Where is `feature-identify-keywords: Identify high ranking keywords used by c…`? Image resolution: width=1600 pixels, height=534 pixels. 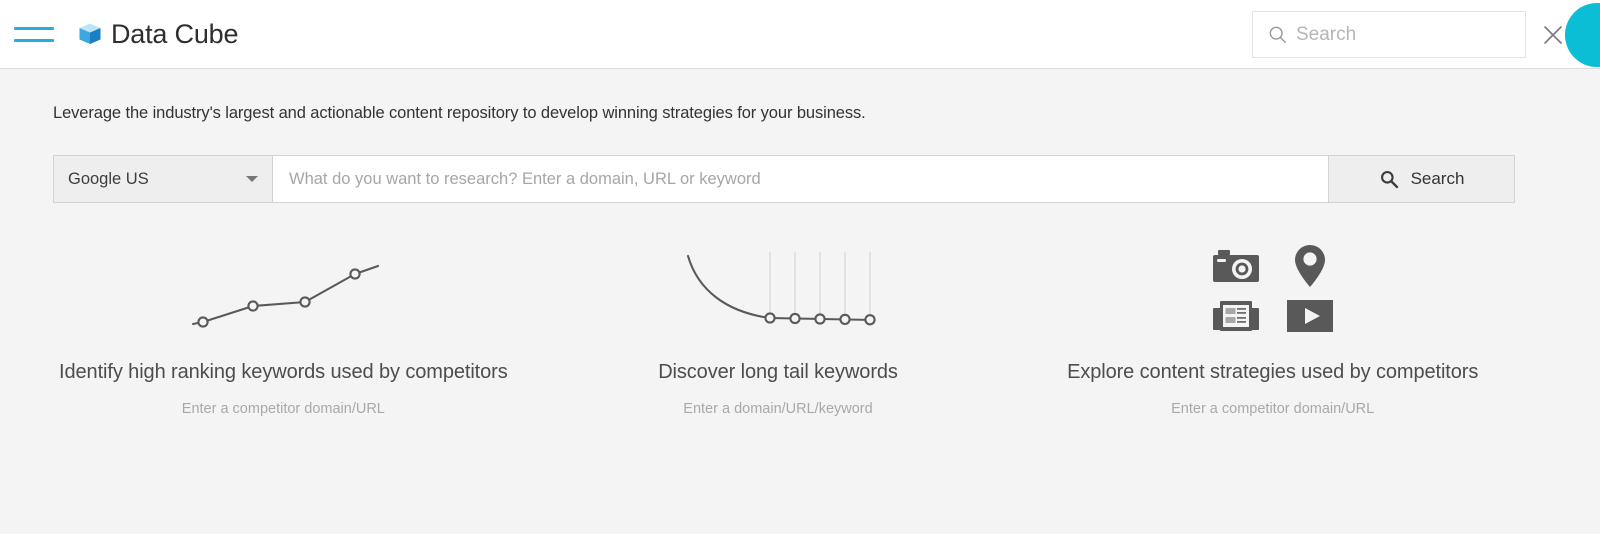
feature-identify-keywords: Identify high ranking keywords used by c… is located at coordinates (283, 329).